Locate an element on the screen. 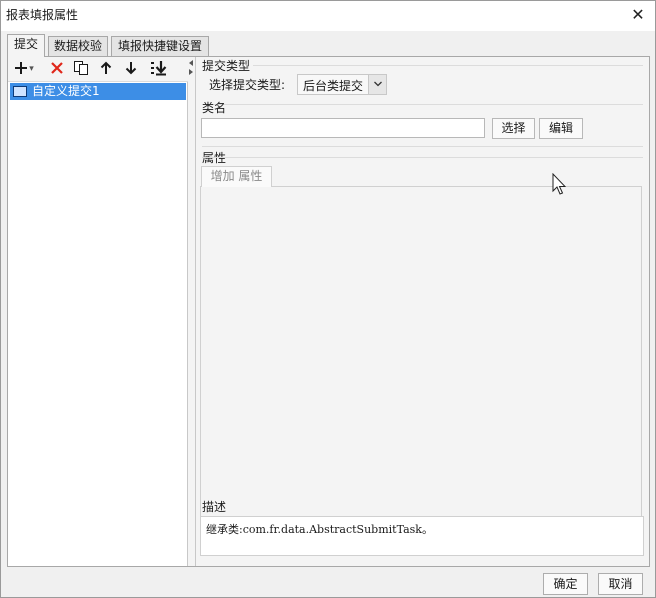 The image size is (656, 598). submit-type-selected-value: 后台类提交 is located at coordinates (333, 86).